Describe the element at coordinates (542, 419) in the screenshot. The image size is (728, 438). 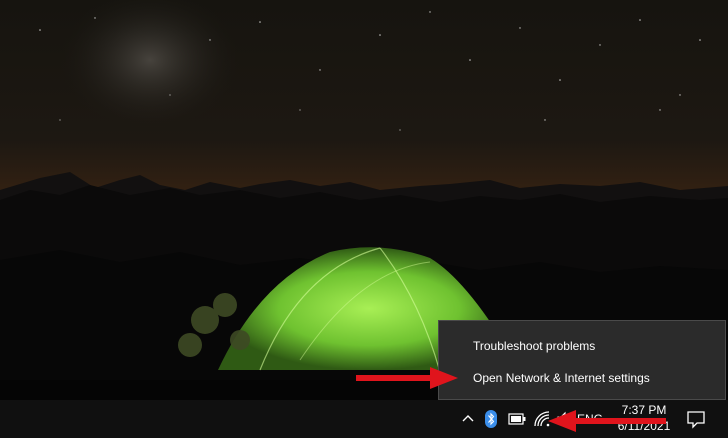
I see `wifi-icon` at that location.